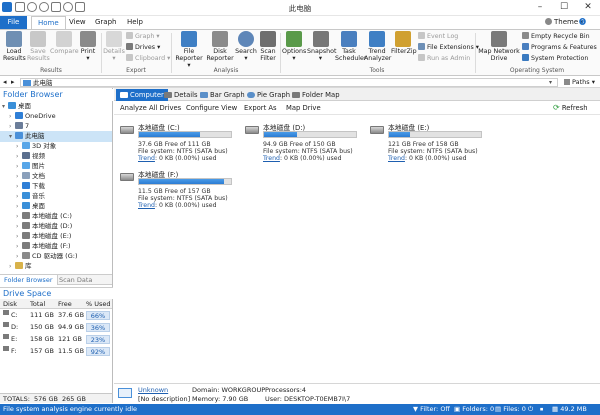 Image resolution: width=600 pixels, height=415 pixels. Describe the element at coordinates (404, 43) in the screenshot. I see `filterzip-button: FilterZip` at that location.